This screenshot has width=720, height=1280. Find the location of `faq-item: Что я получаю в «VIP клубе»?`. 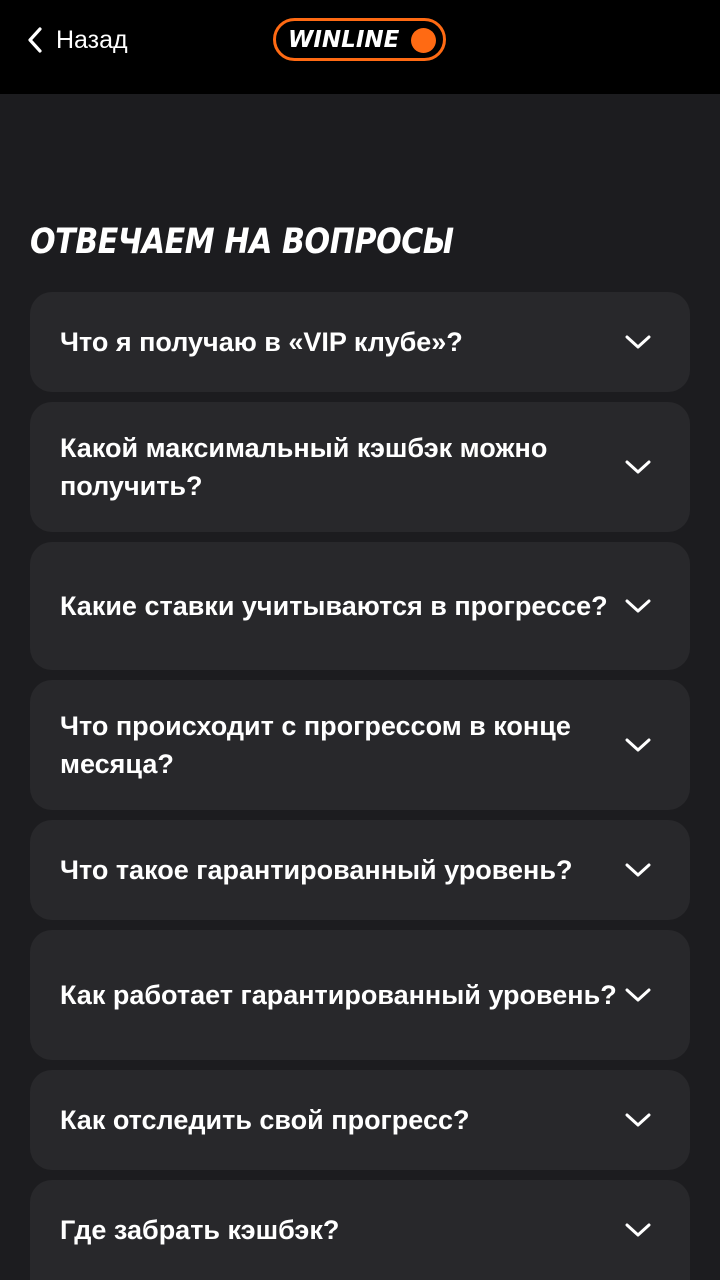

faq-item: Что я получаю в «VIP клубе»? is located at coordinates (360, 342).